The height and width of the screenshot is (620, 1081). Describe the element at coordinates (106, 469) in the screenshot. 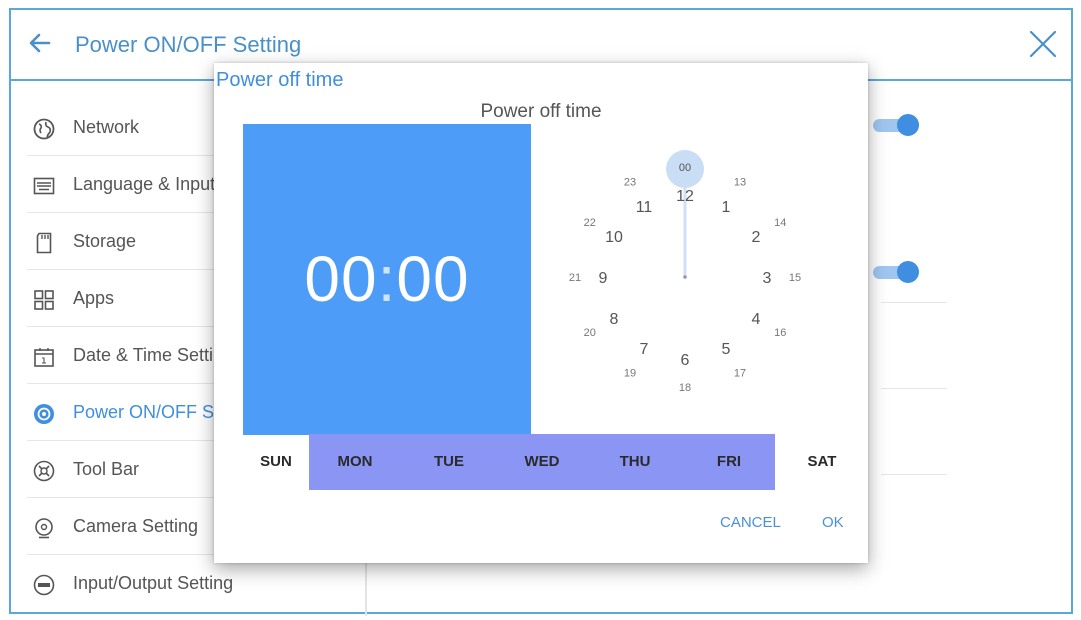

I see `sidebar-item-label: Tool Bar` at that location.